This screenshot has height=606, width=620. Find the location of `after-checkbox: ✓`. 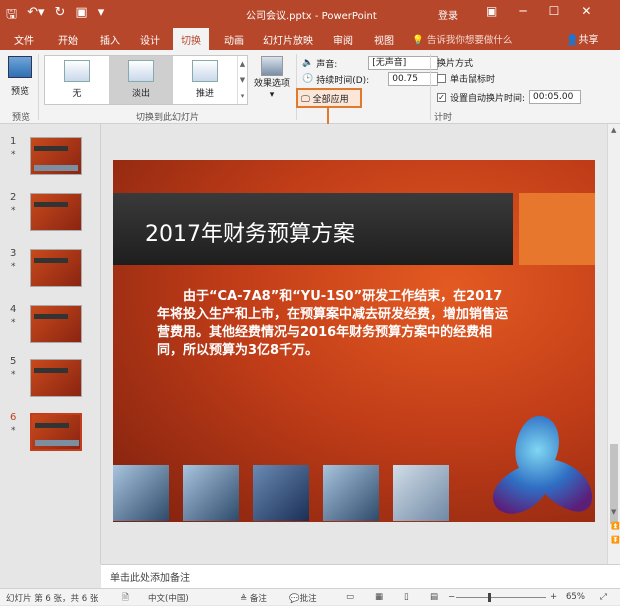

after-checkbox: ✓ is located at coordinates (441, 97).